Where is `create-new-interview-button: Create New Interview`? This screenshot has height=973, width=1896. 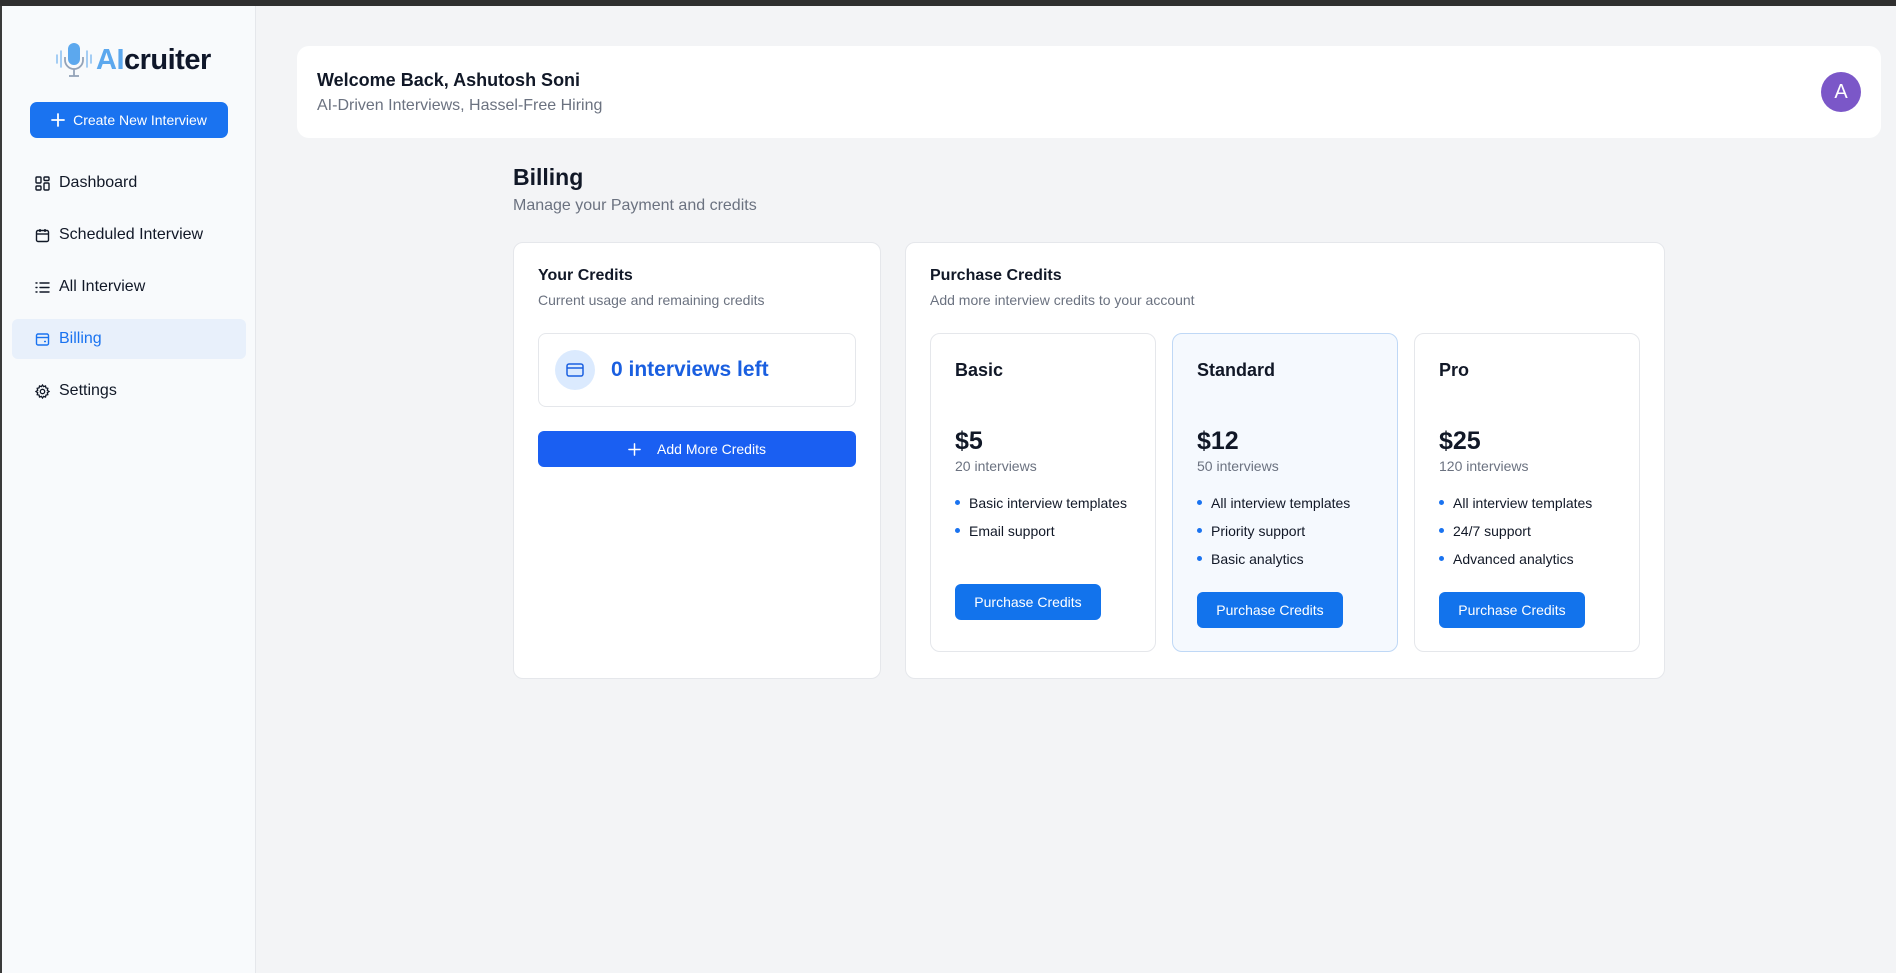
create-new-interview-button: Create New Interview is located at coordinates (129, 120).